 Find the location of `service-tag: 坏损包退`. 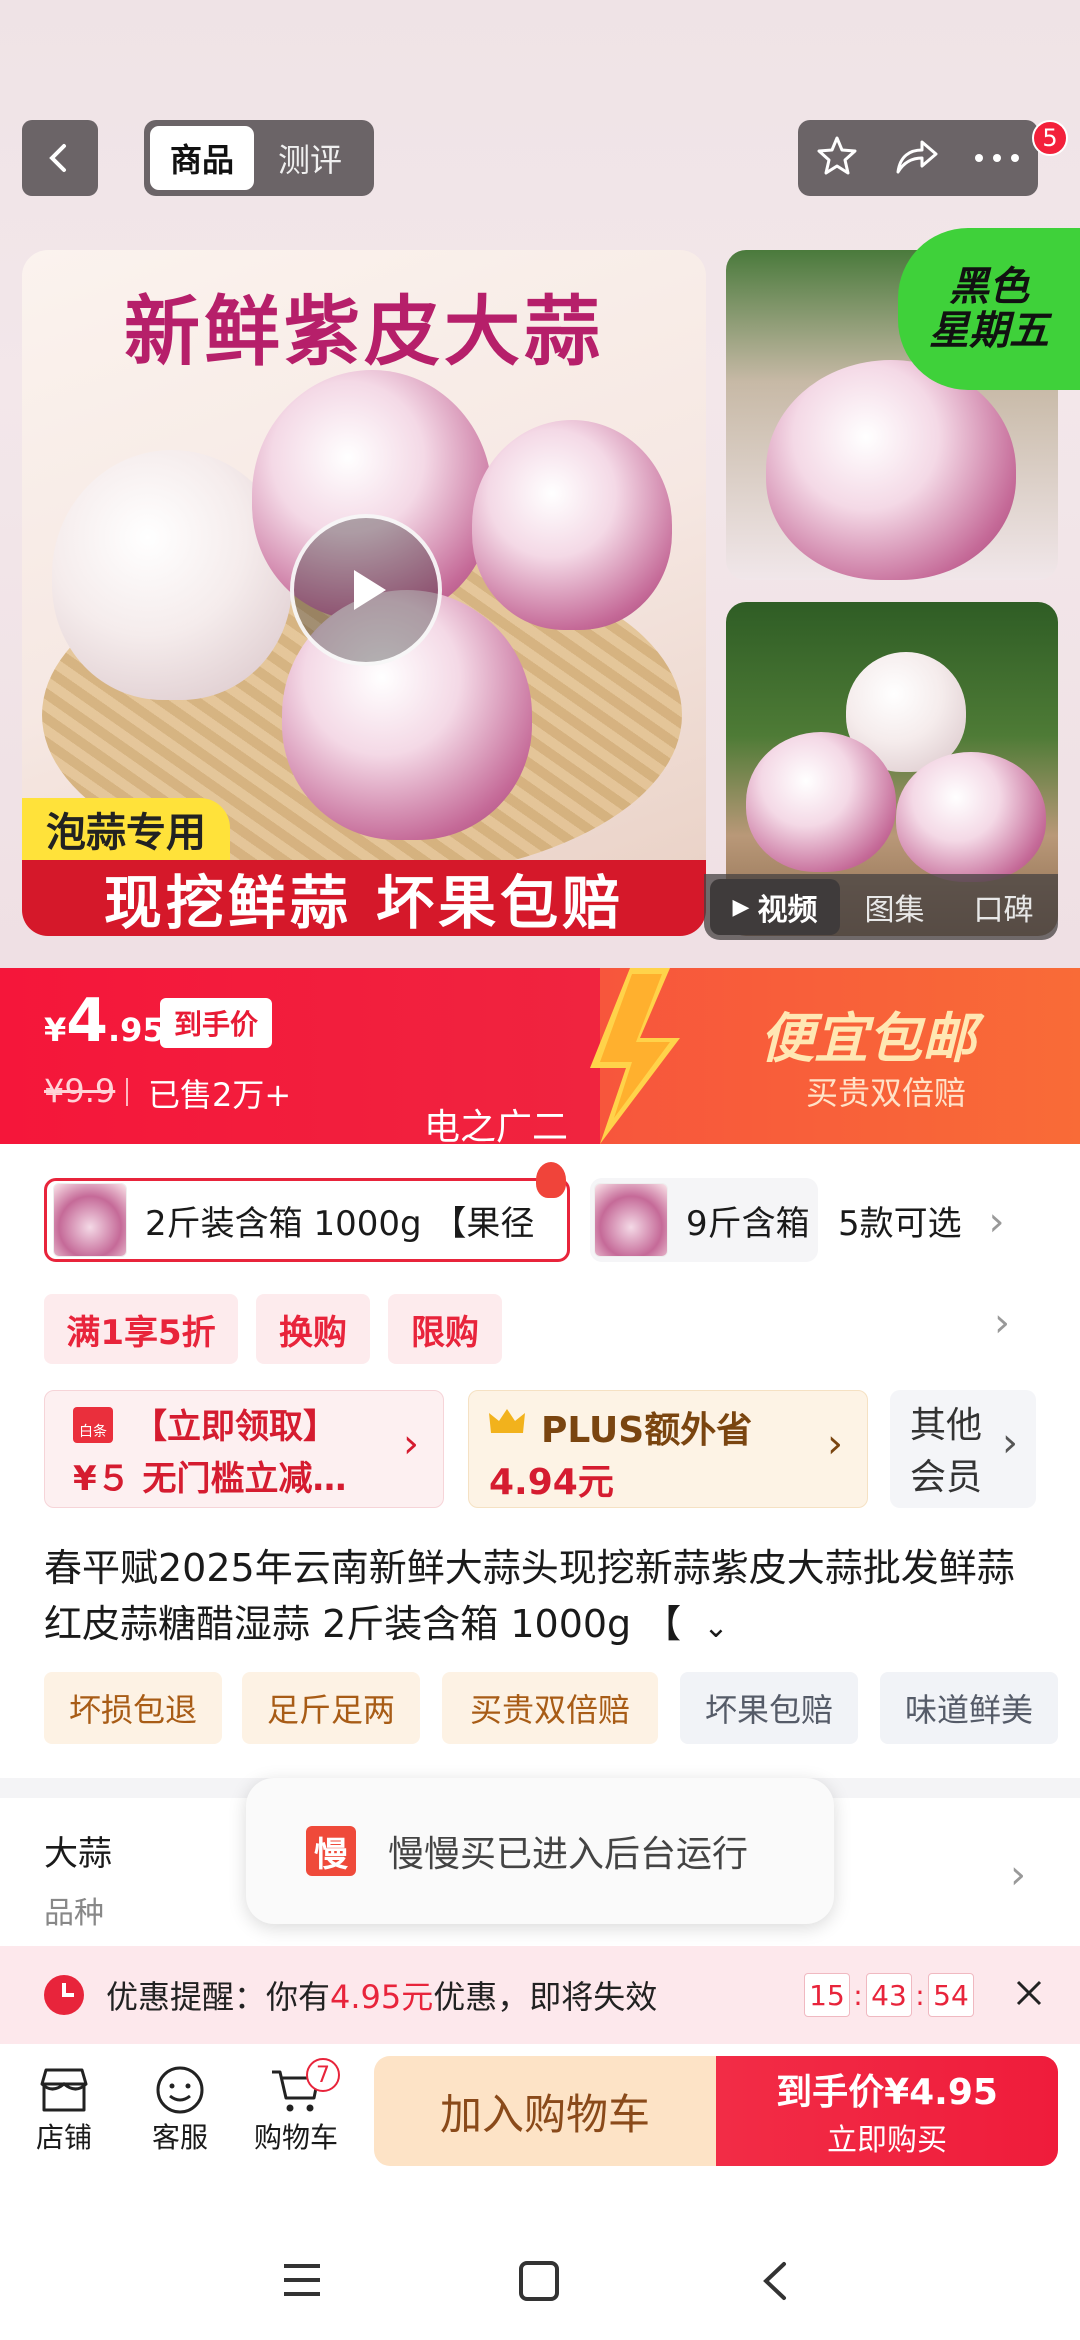

service-tag: 坏损包退 is located at coordinates (133, 1708).